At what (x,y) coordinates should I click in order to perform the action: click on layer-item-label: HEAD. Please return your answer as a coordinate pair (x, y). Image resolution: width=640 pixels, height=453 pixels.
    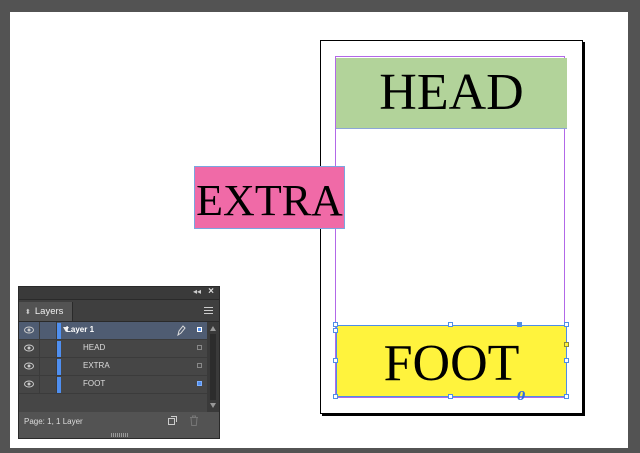
    Looking at the image, I should click on (94, 347).